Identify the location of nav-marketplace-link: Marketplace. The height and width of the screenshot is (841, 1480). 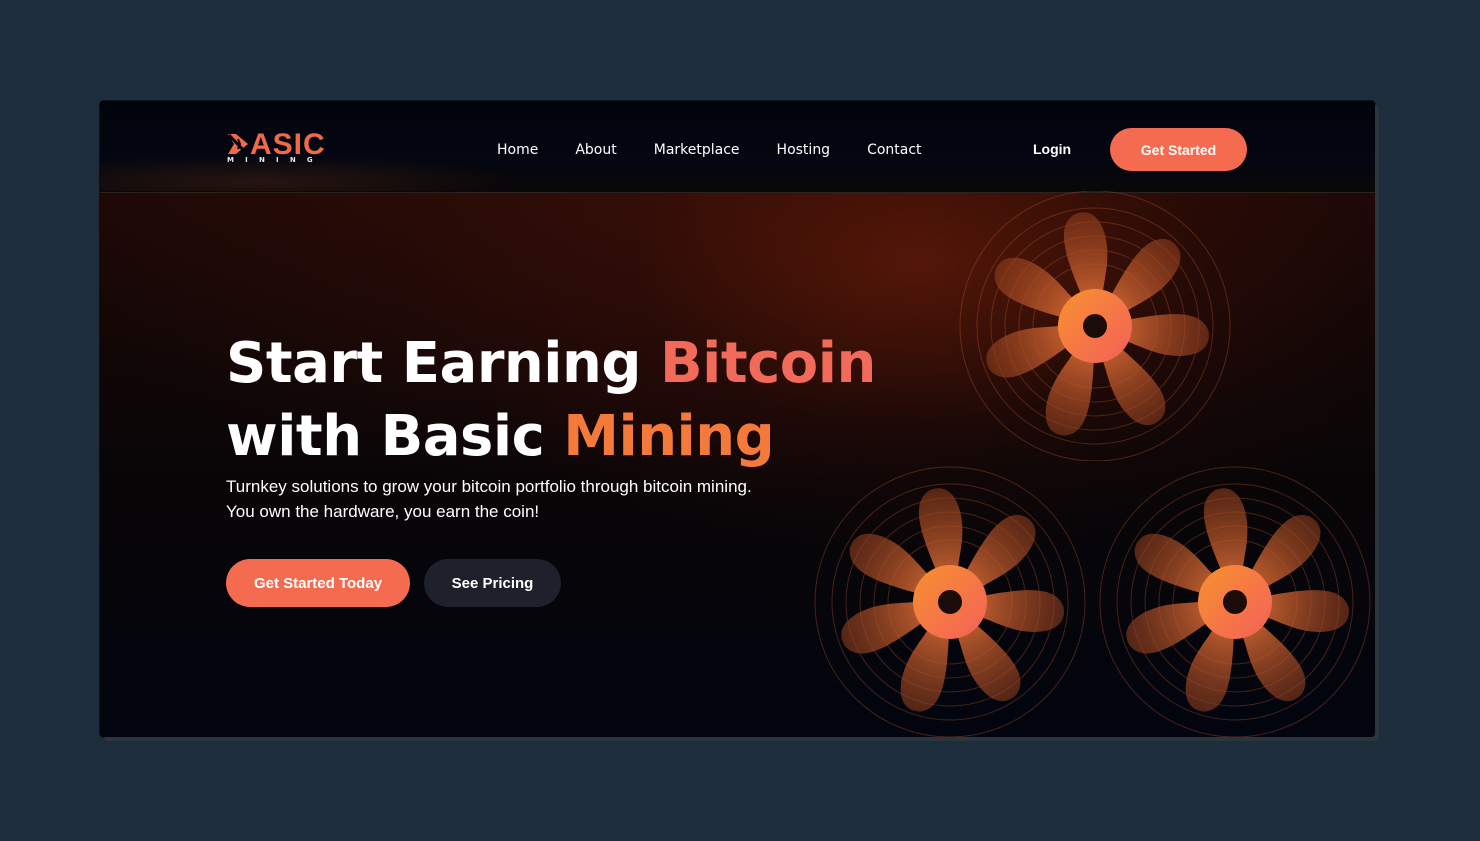
(697, 150).